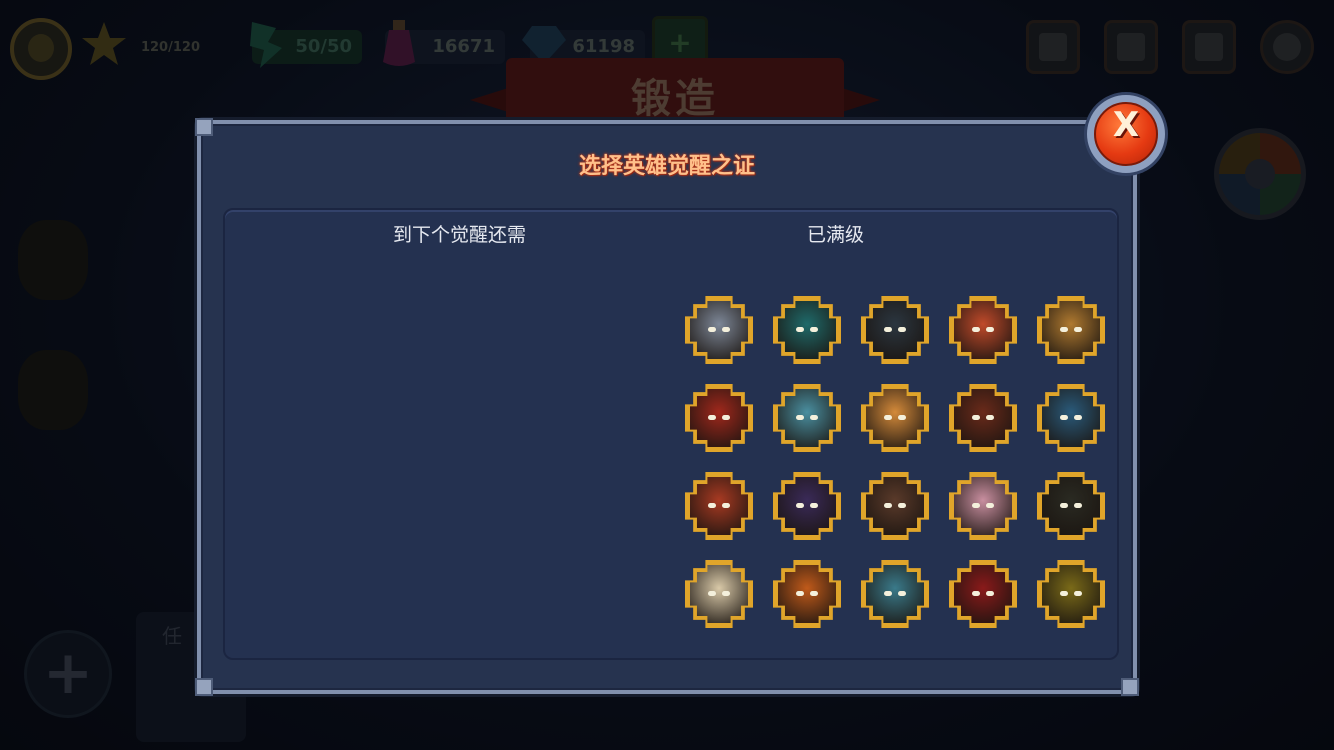 The image size is (1334, 750). Describe the element at coordinates (666, 166) in the screenshot. I see `dialog-title: 选择英雄觉醒之证` at that location.